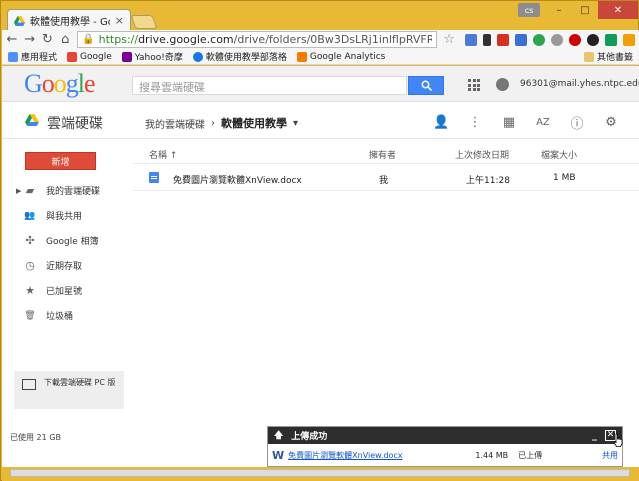  Describe the element at coordinates (18, 191) in the screenshot. I see `expand-arrow-icon: ▶` at that location.